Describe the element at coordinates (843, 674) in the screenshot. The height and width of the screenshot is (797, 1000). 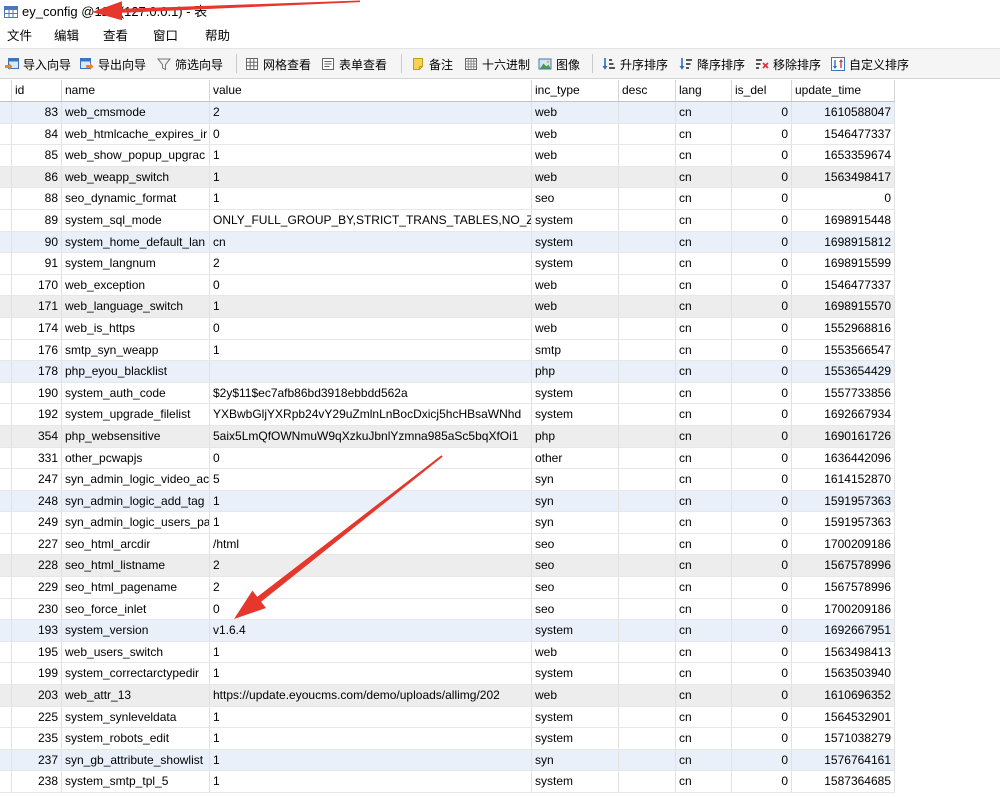
I see `cell-update-time: 1563503940` at that location.